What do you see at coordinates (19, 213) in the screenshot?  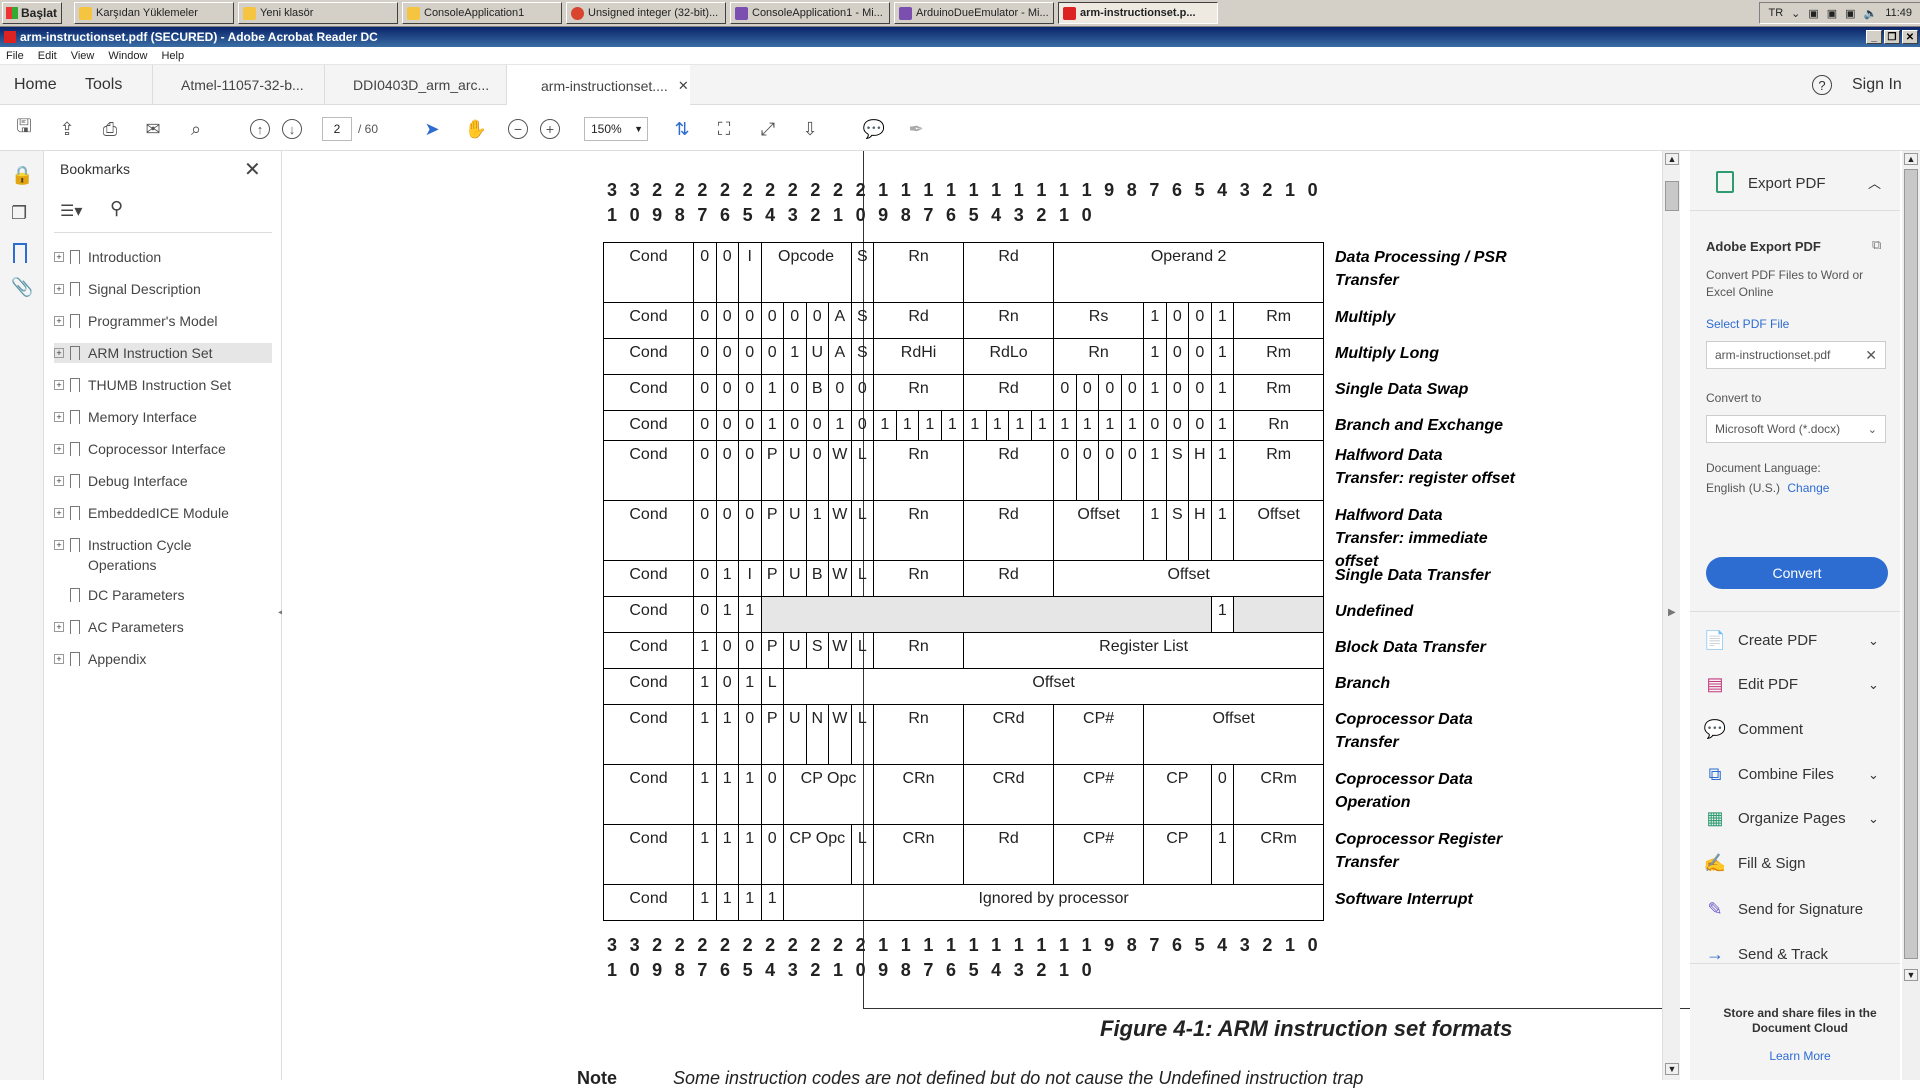 I see `page-thumbnails-icon: ❐` at bounding box center [19, 213].